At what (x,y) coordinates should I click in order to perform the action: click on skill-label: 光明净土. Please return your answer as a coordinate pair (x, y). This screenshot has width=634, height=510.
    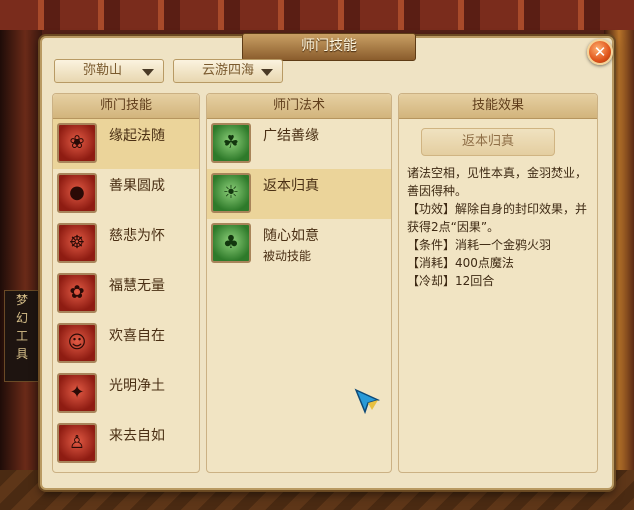
    Looking at the image, I should click on (137, 386).